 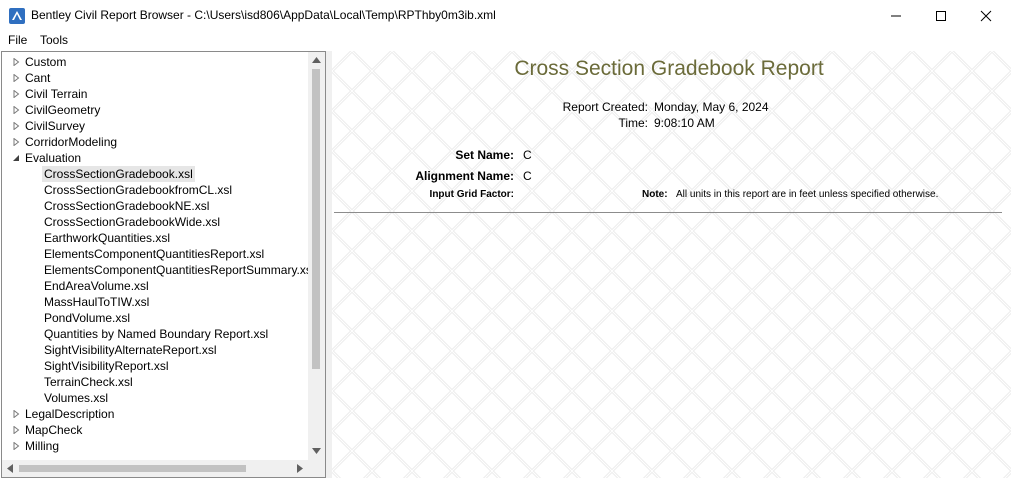 I want to click on alignment-name-label: Alignment Name:, so click(x=464, y=176).